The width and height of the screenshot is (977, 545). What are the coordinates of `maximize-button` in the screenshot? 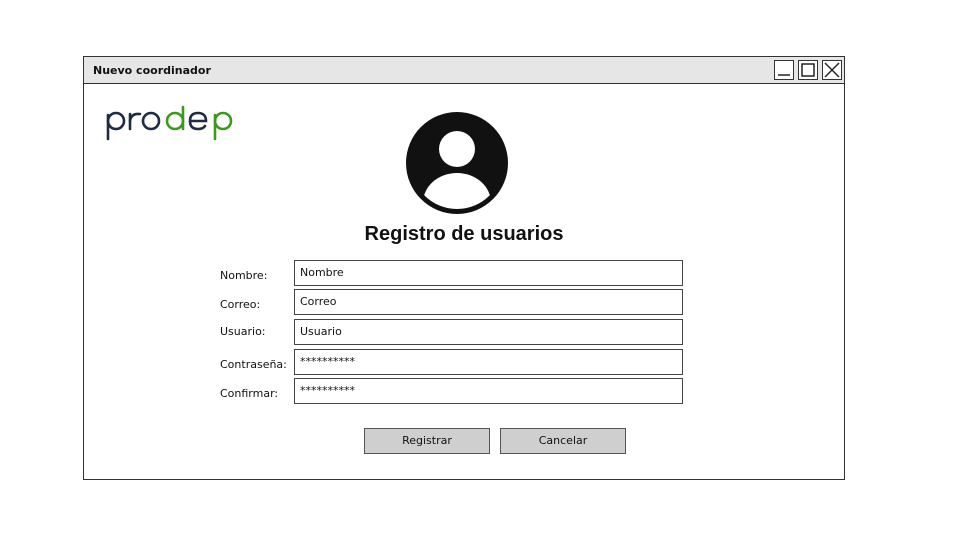 It's located at (808, 70).